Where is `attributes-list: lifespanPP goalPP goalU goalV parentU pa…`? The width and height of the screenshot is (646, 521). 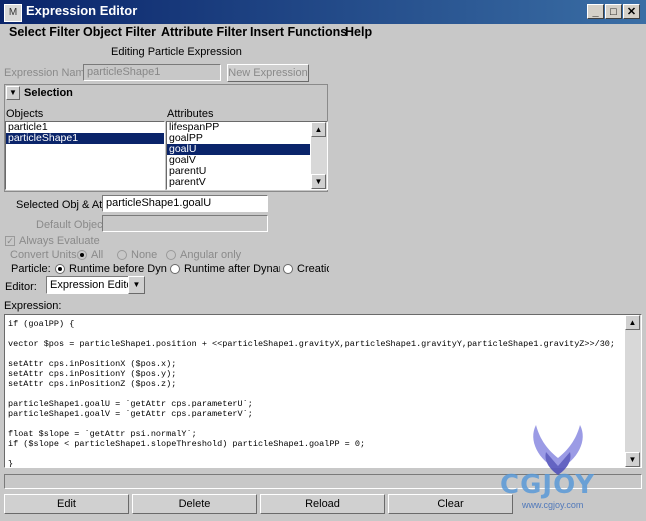 attributes-list: lifespanPP goalPP goalU goalV parentU pa… is located at coordinates (247, 155).